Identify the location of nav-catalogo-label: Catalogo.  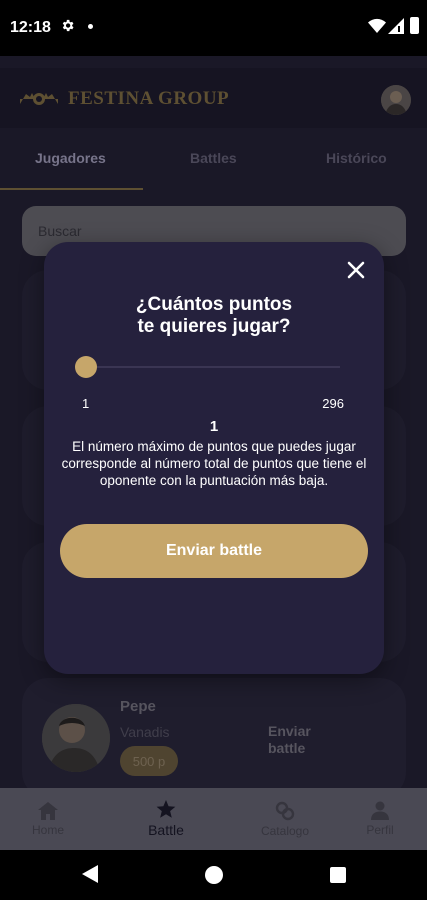
(285, 830).